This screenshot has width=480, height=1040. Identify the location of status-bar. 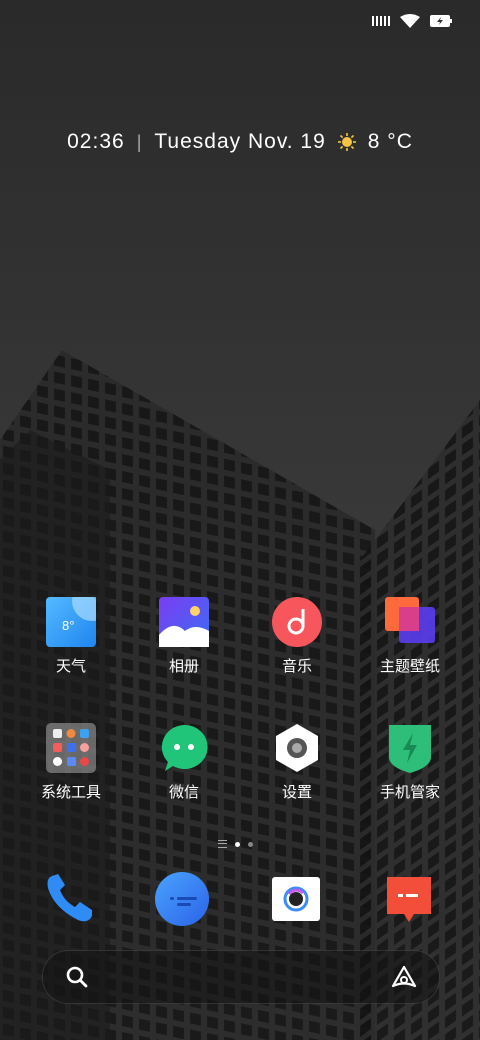
(412, 21).